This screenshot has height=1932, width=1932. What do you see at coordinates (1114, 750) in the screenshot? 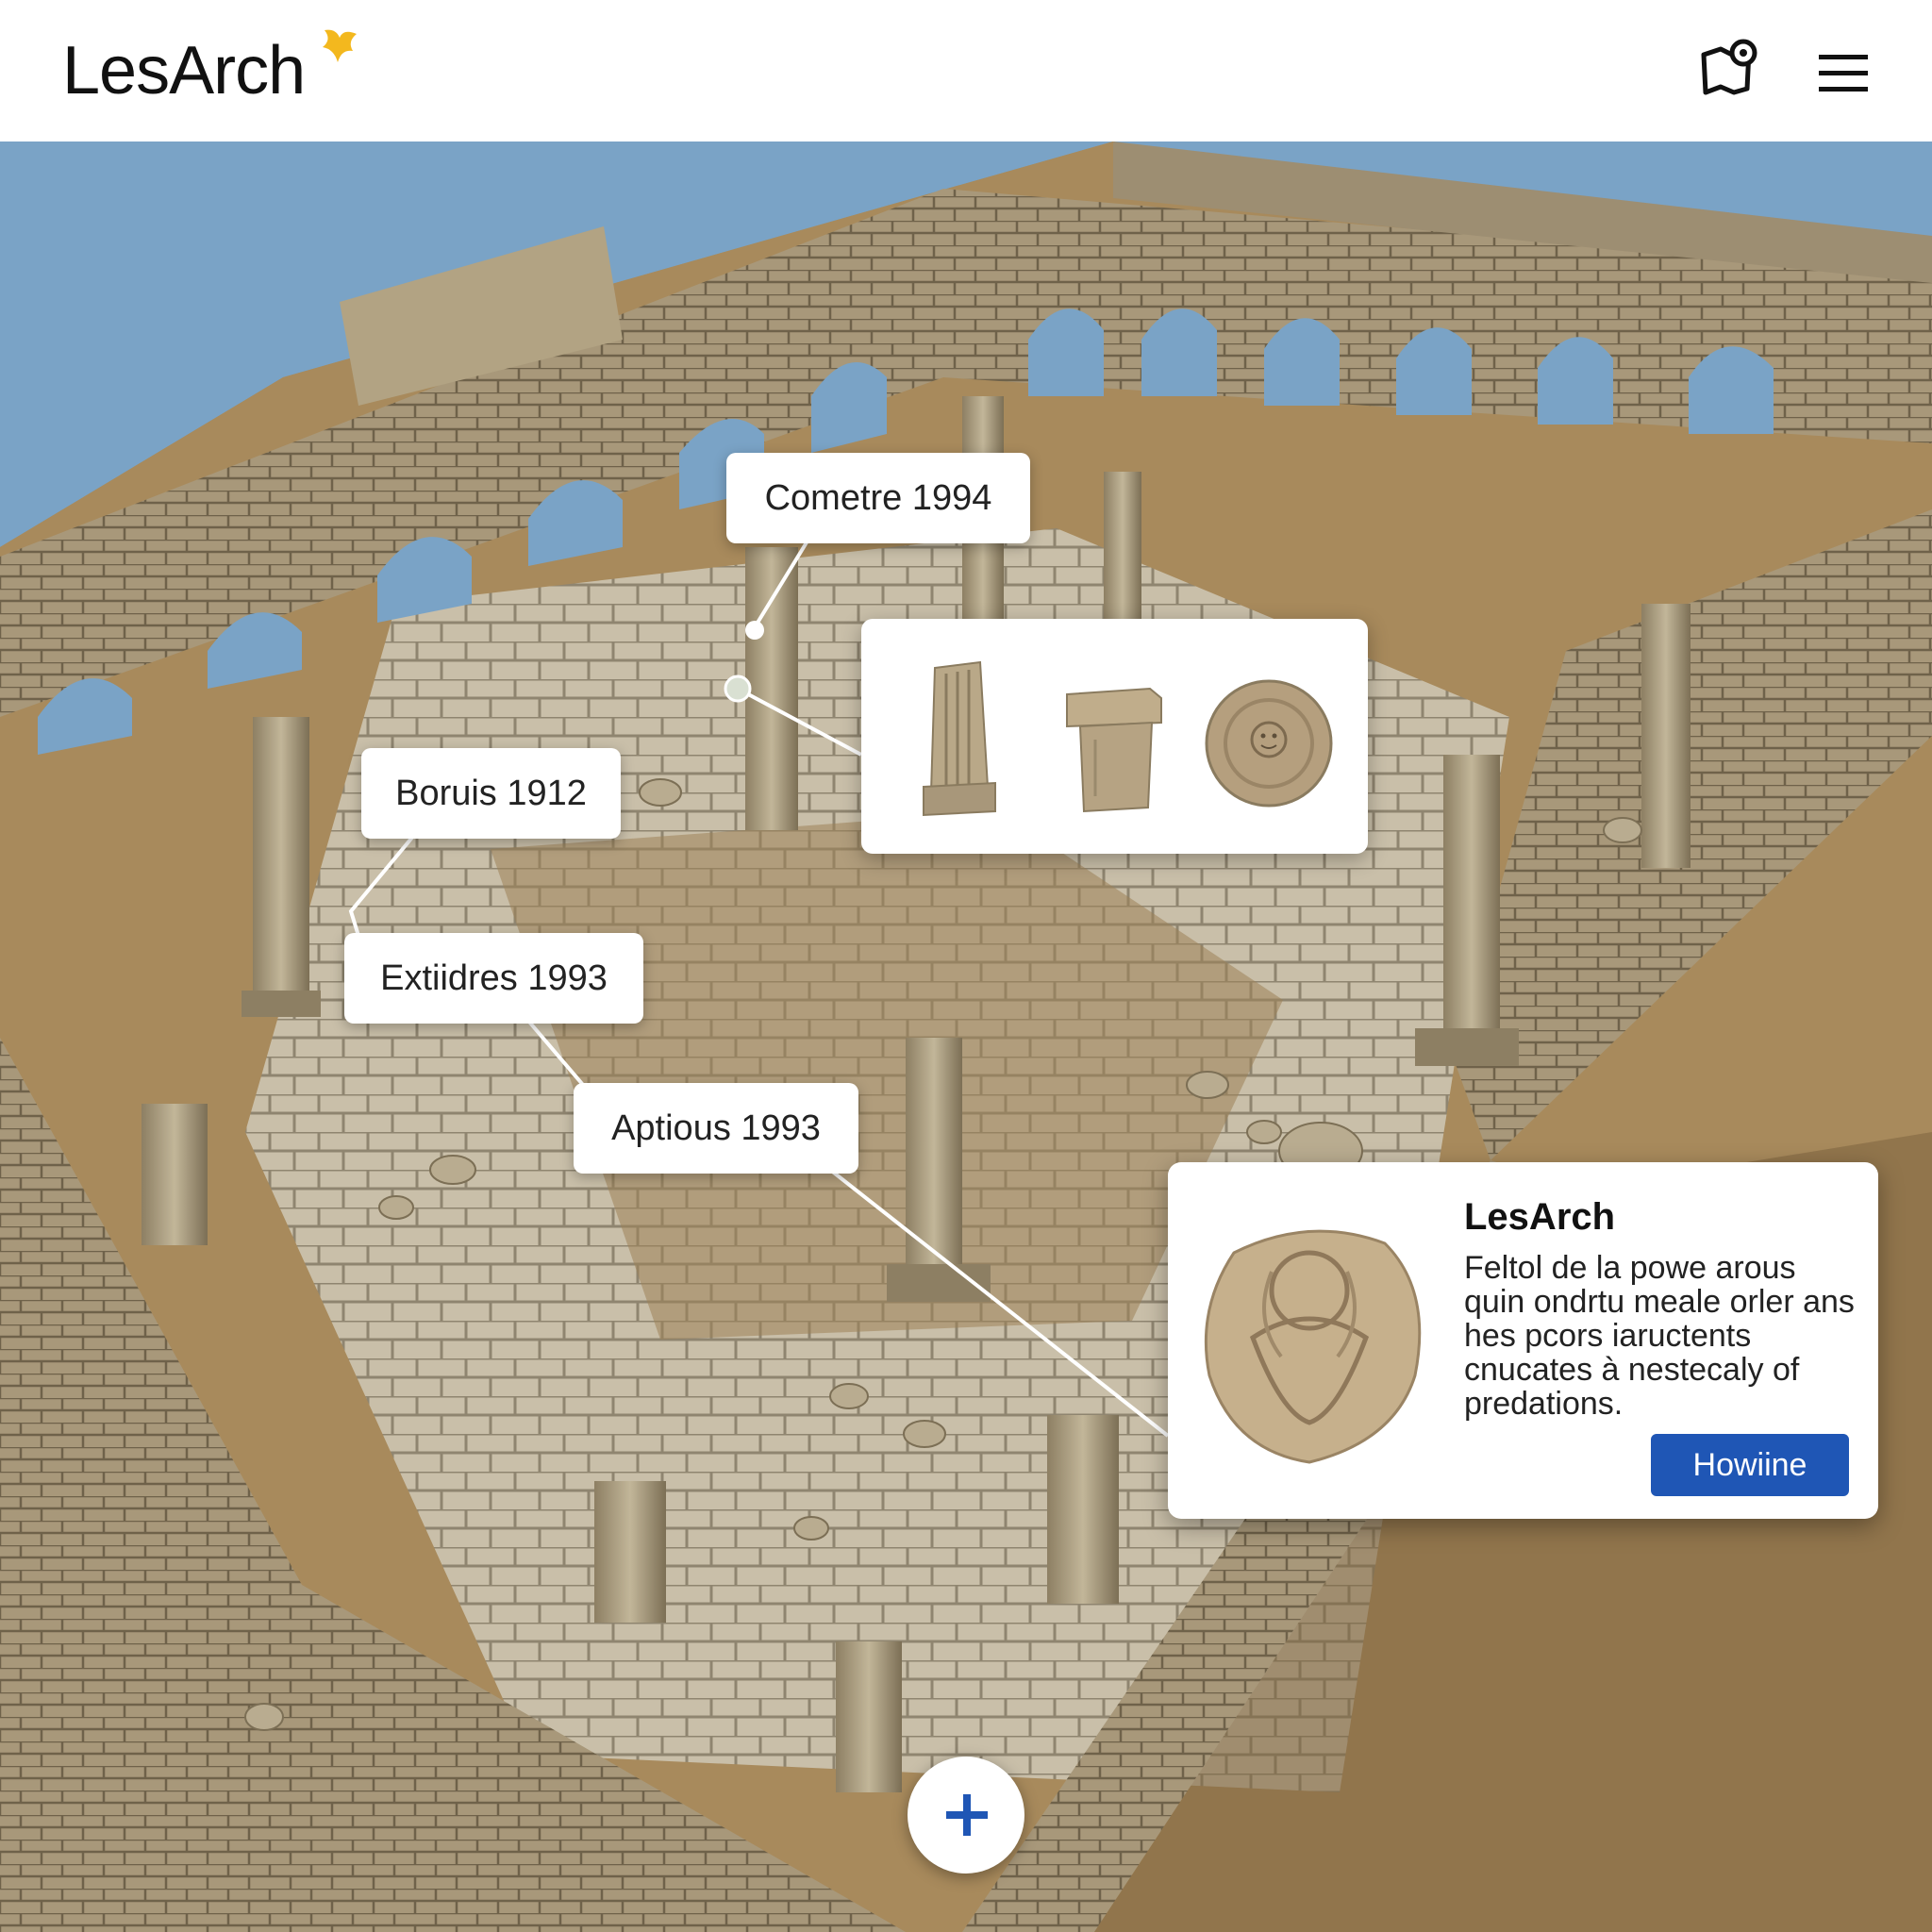
I see `capital-block-image` at bounding box center [1114, 750].